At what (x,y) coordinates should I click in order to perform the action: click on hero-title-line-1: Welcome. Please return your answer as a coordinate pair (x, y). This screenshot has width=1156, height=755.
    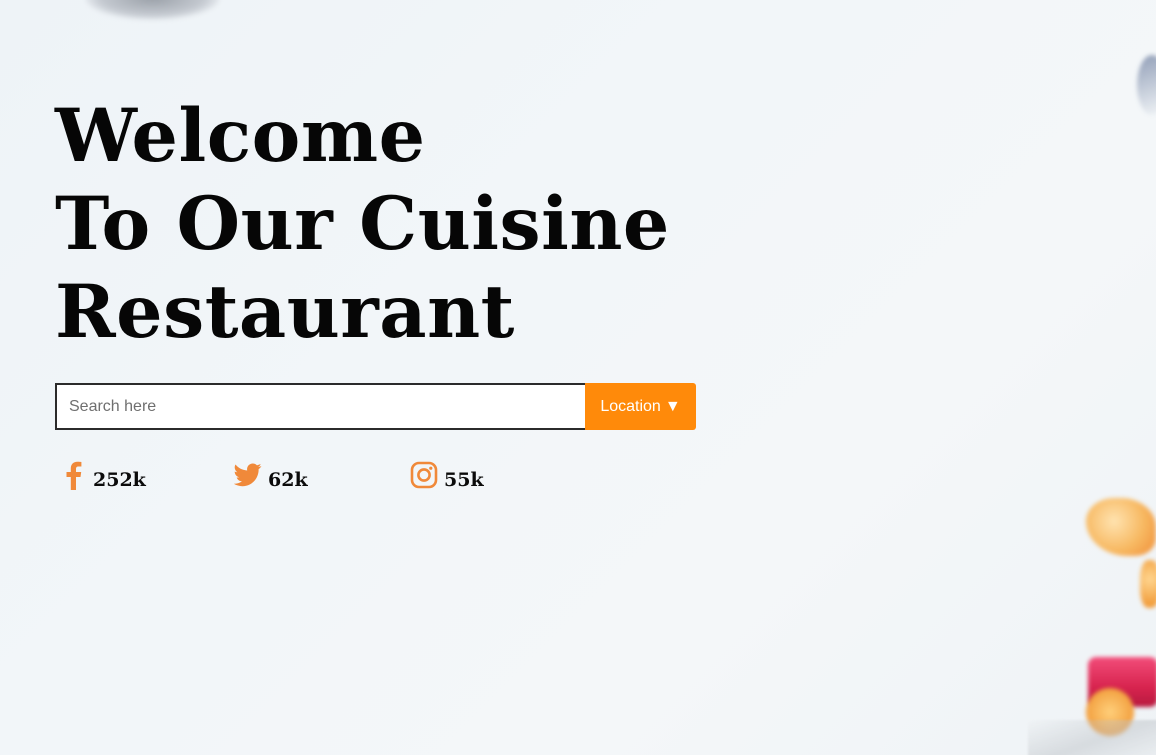
    Looking at the image, I should click on (240, 136).